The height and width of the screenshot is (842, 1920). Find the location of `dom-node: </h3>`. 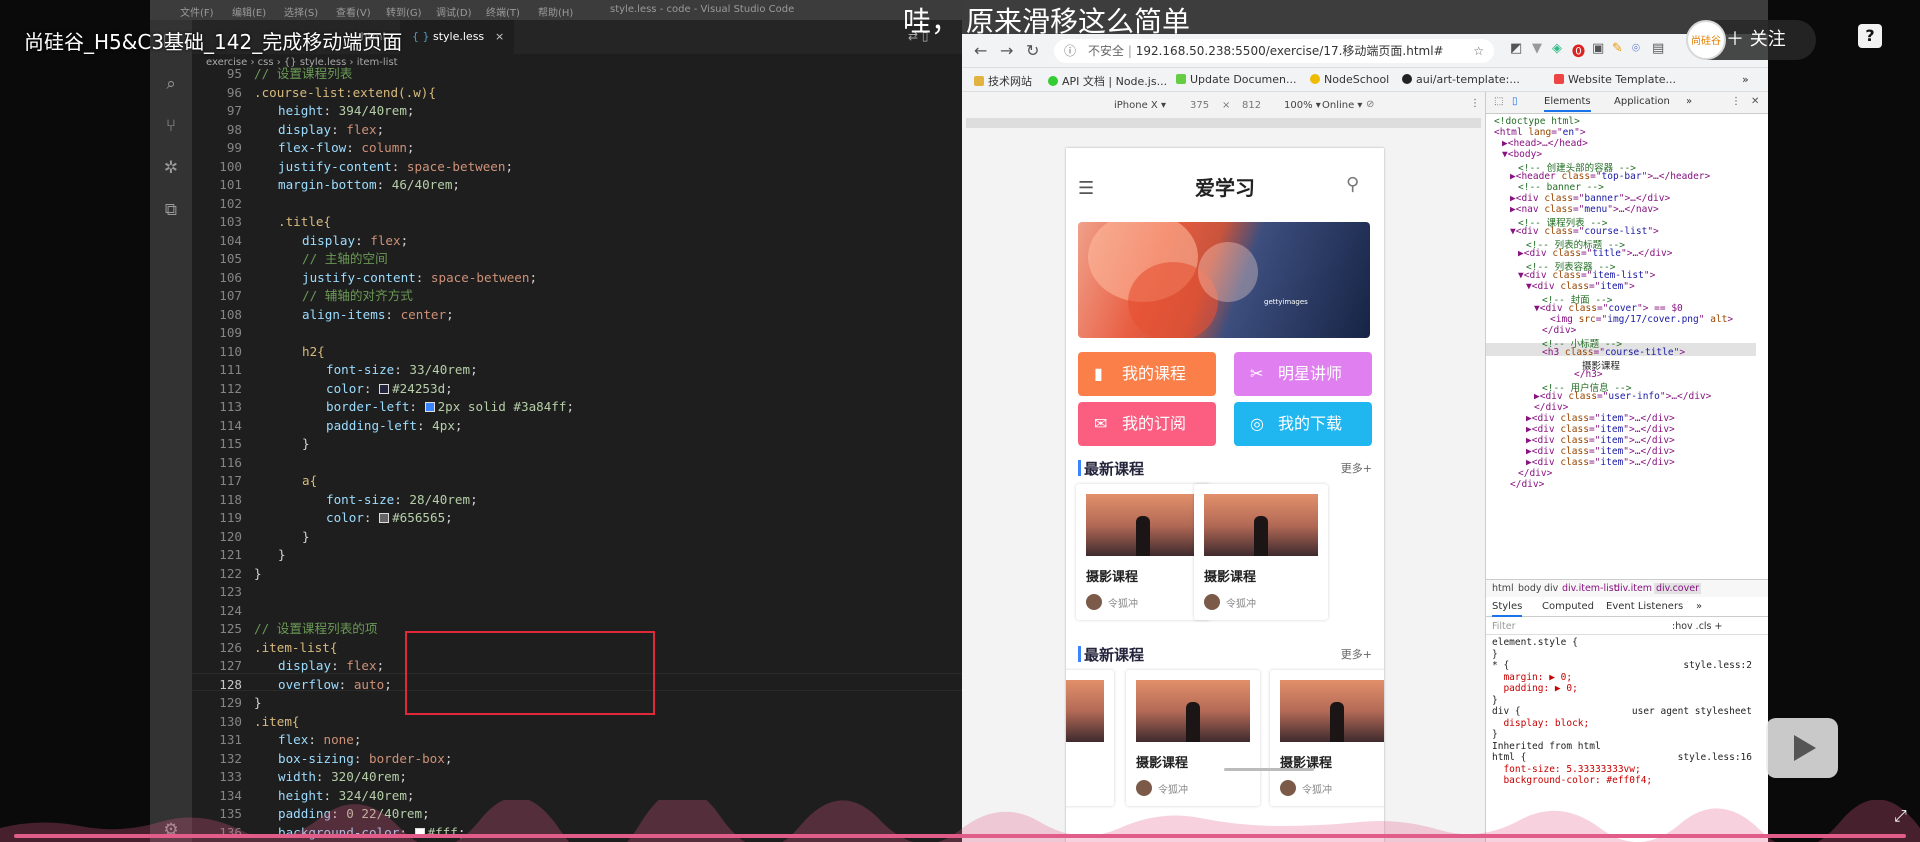

dom-node: </h3> is located at coordinates (1588, 374).